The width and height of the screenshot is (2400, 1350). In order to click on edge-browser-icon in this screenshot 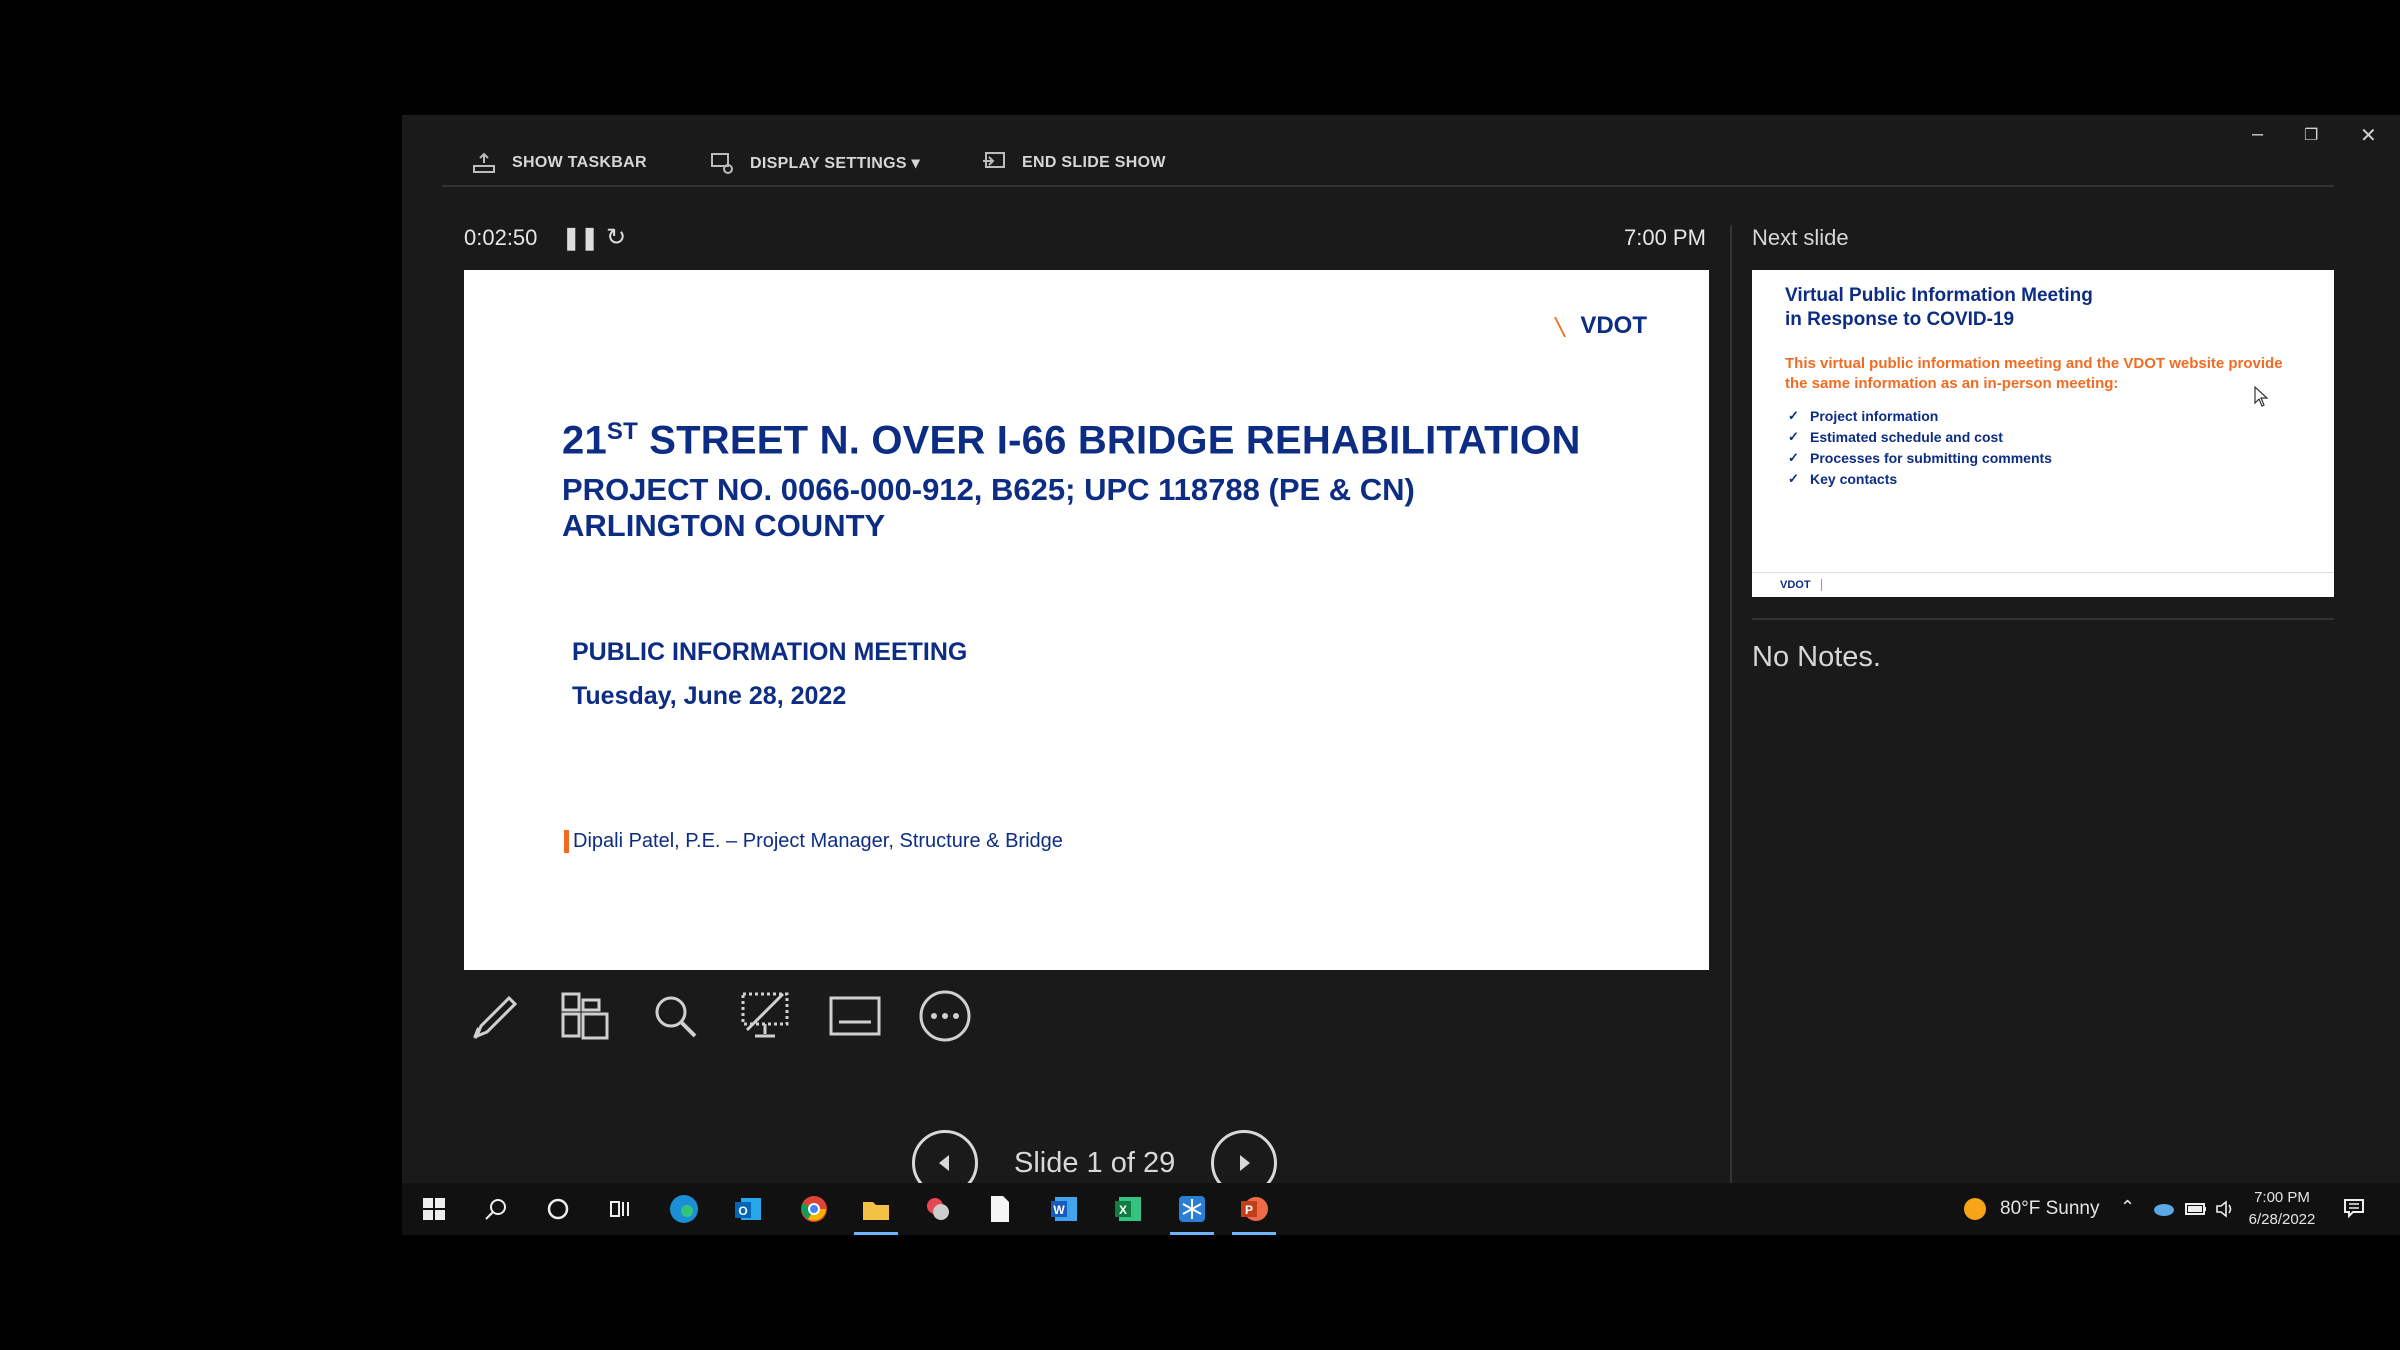, I will do `click(684, 1209)`.